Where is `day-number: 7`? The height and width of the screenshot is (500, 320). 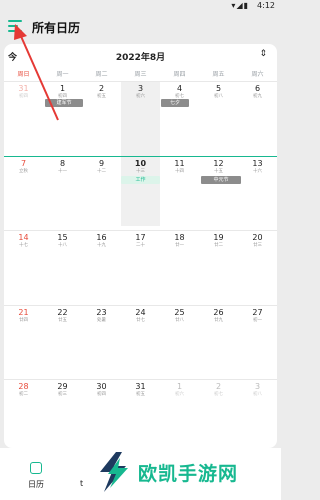
day-number: 7 is located at coordinates (23, 163).